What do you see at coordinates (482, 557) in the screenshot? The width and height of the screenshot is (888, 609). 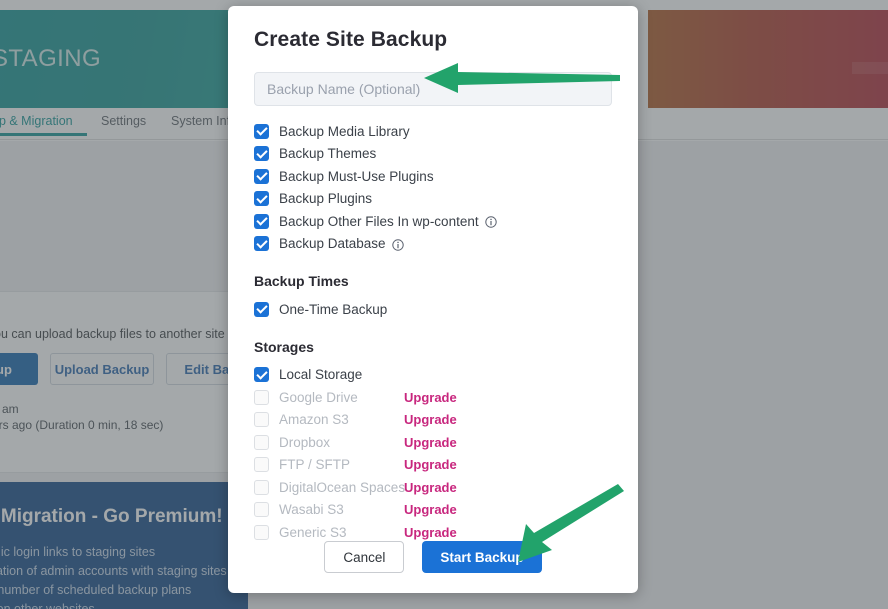 I see `start-backup-button: Start Backup` at bounding box center [482, 557].